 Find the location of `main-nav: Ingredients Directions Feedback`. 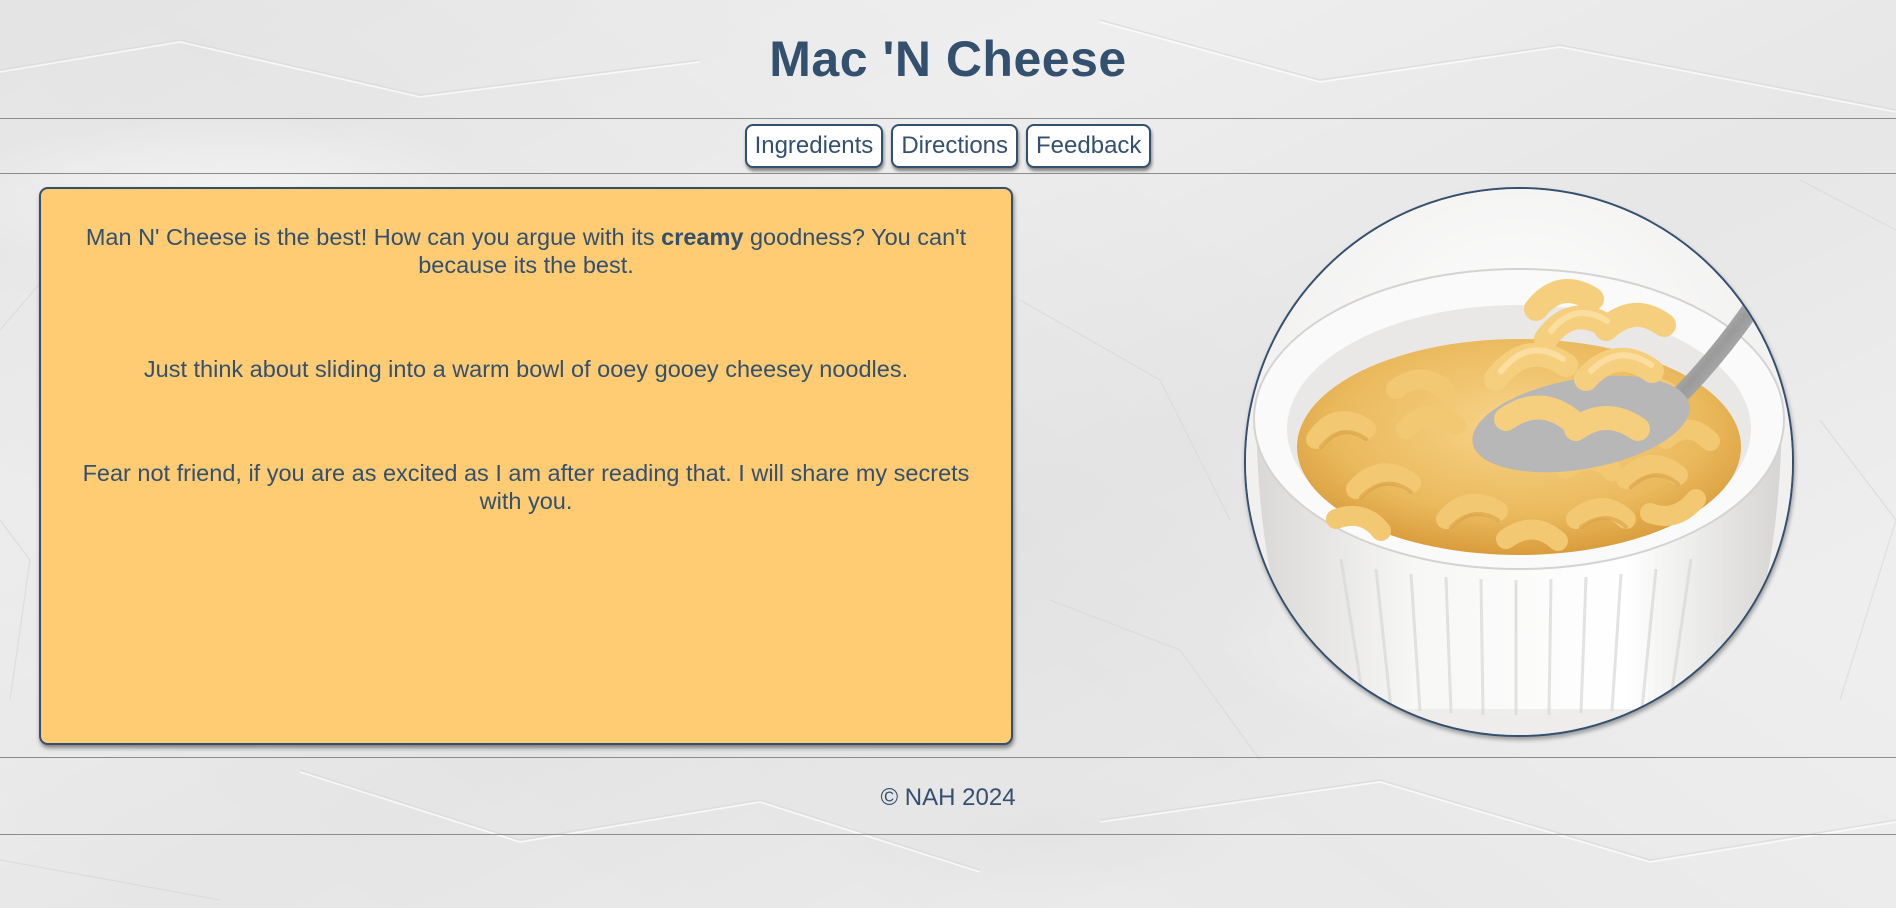

main-nav: Ingredients Directions Feedback is located at coordinates (948, 146).